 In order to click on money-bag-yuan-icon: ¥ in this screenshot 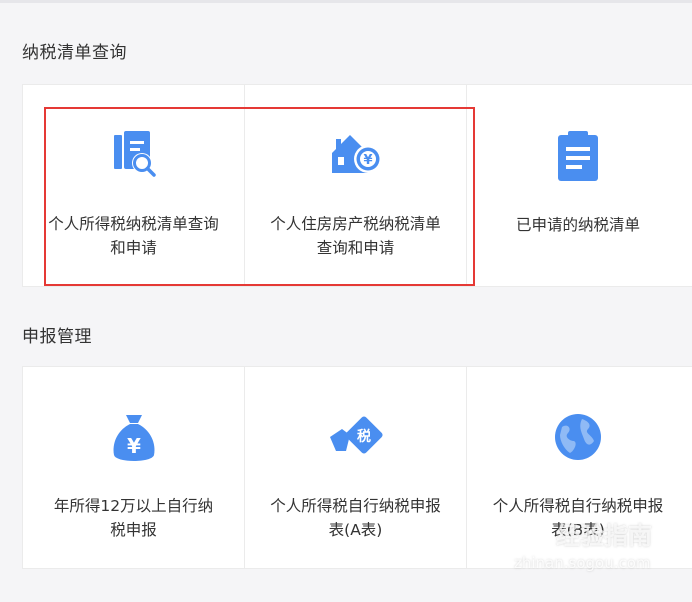, I will do `click(133, 438)`.